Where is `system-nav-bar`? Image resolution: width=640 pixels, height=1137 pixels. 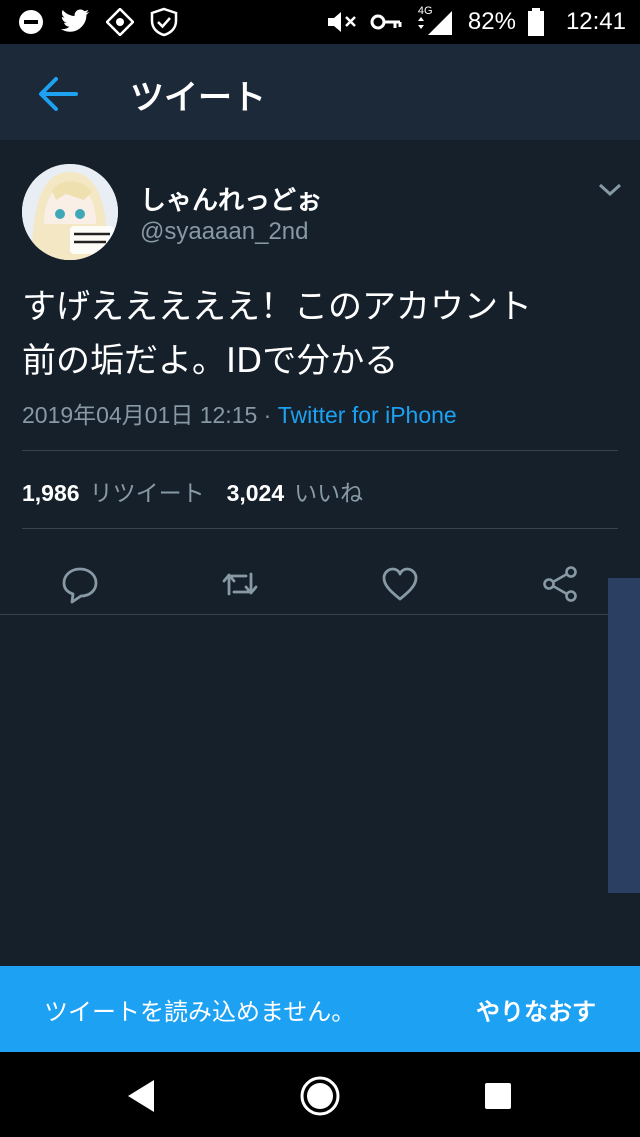 system-nav-bar is located at coordinates (320, 1094).